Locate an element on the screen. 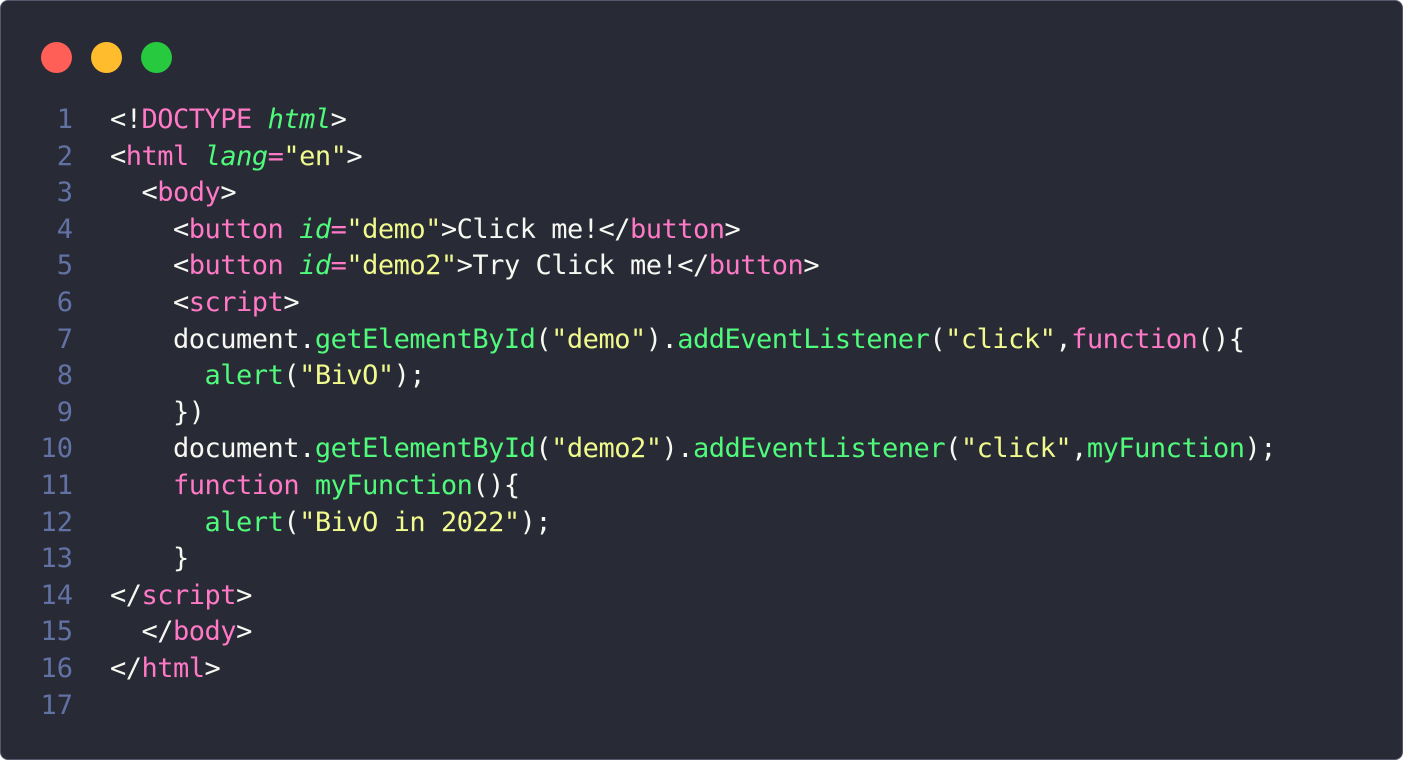  line-source: } is located at coordinates (149, 559).